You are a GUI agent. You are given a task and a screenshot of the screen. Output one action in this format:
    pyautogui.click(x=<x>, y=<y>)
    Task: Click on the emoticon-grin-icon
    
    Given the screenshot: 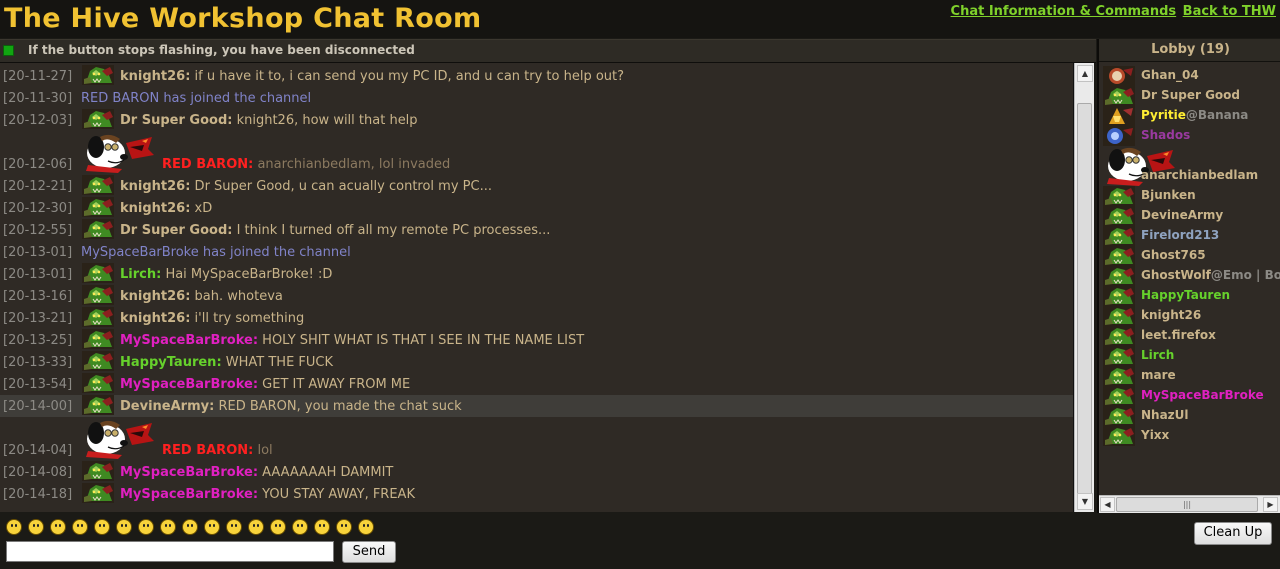 What is the action you would take?
    pyautogui.click(x=102, y=527)
    